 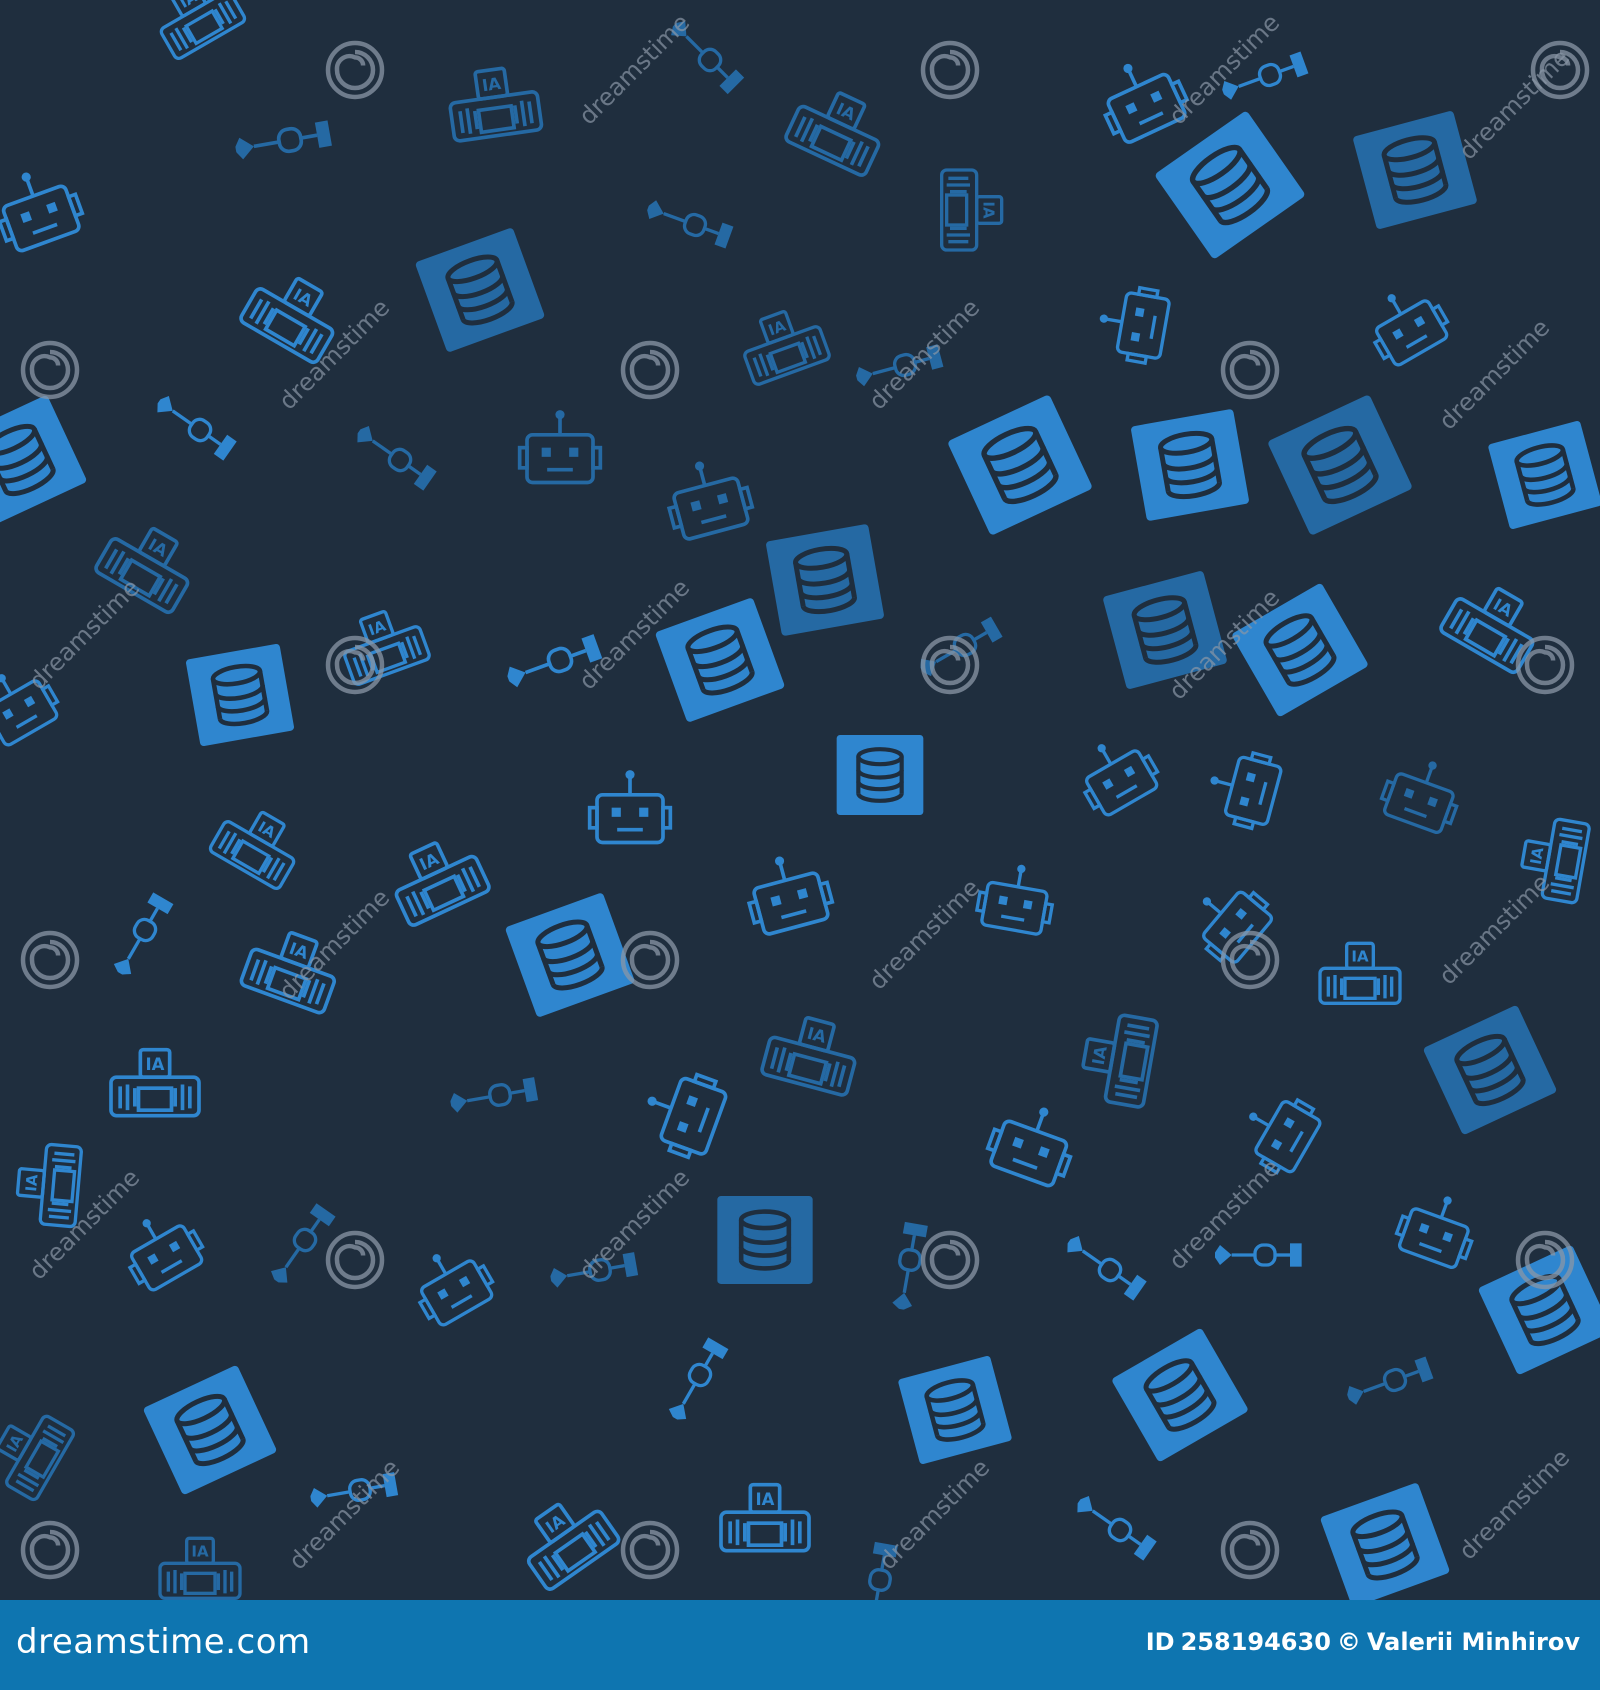 I want to click on site-logo-text: dreamstime.com, so click(x=163, y=1642).